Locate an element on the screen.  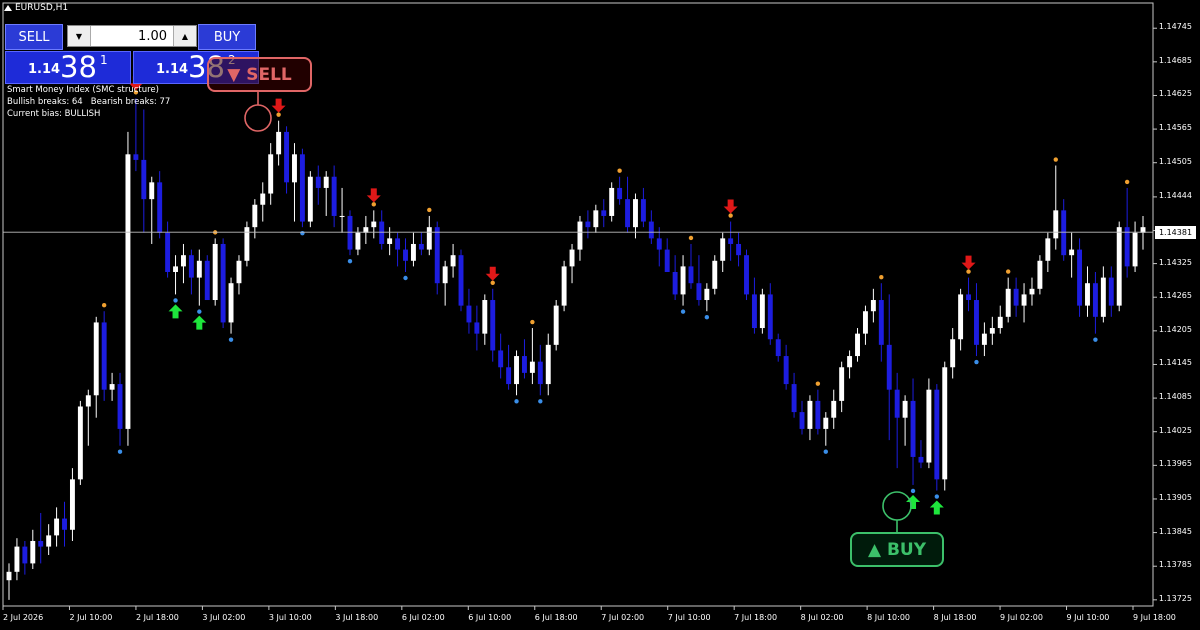
sell-price-quote: 1.14 38 1 is located at coordinates (68, 67).